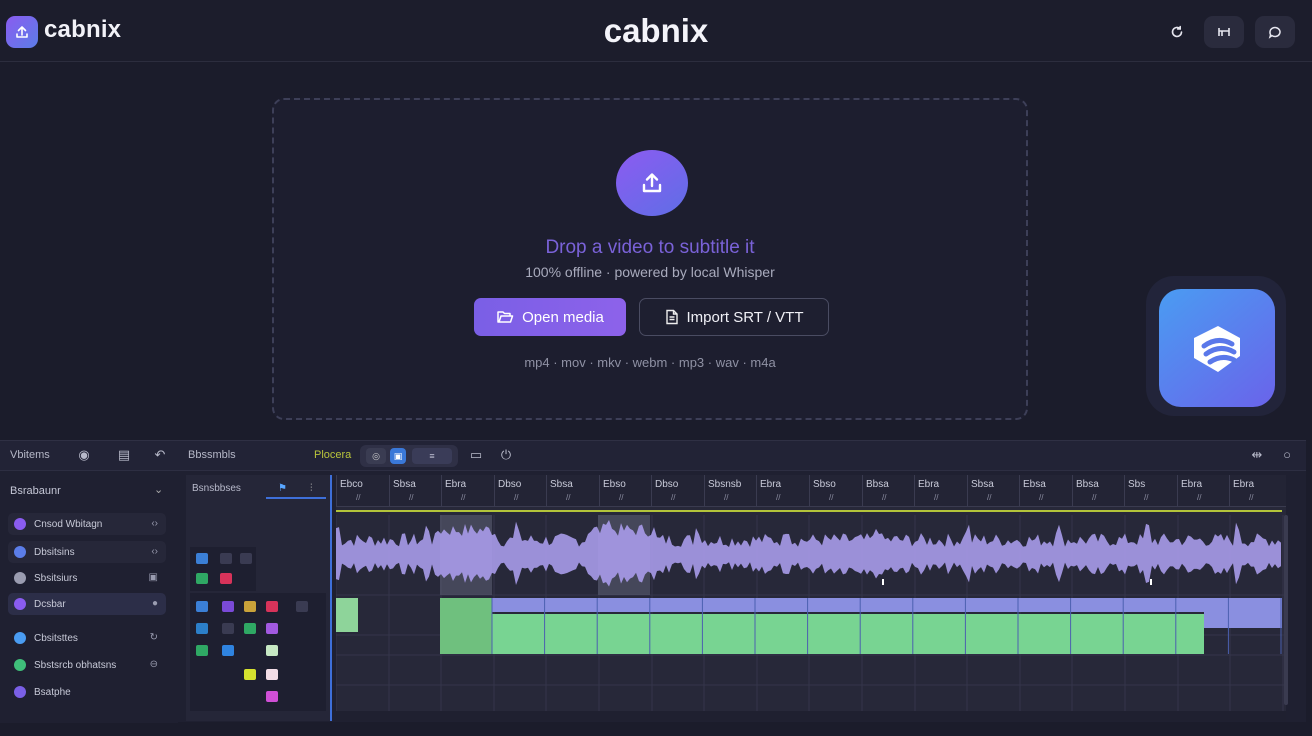  I want to click on undo-icon: ↶, so click(160, 455).